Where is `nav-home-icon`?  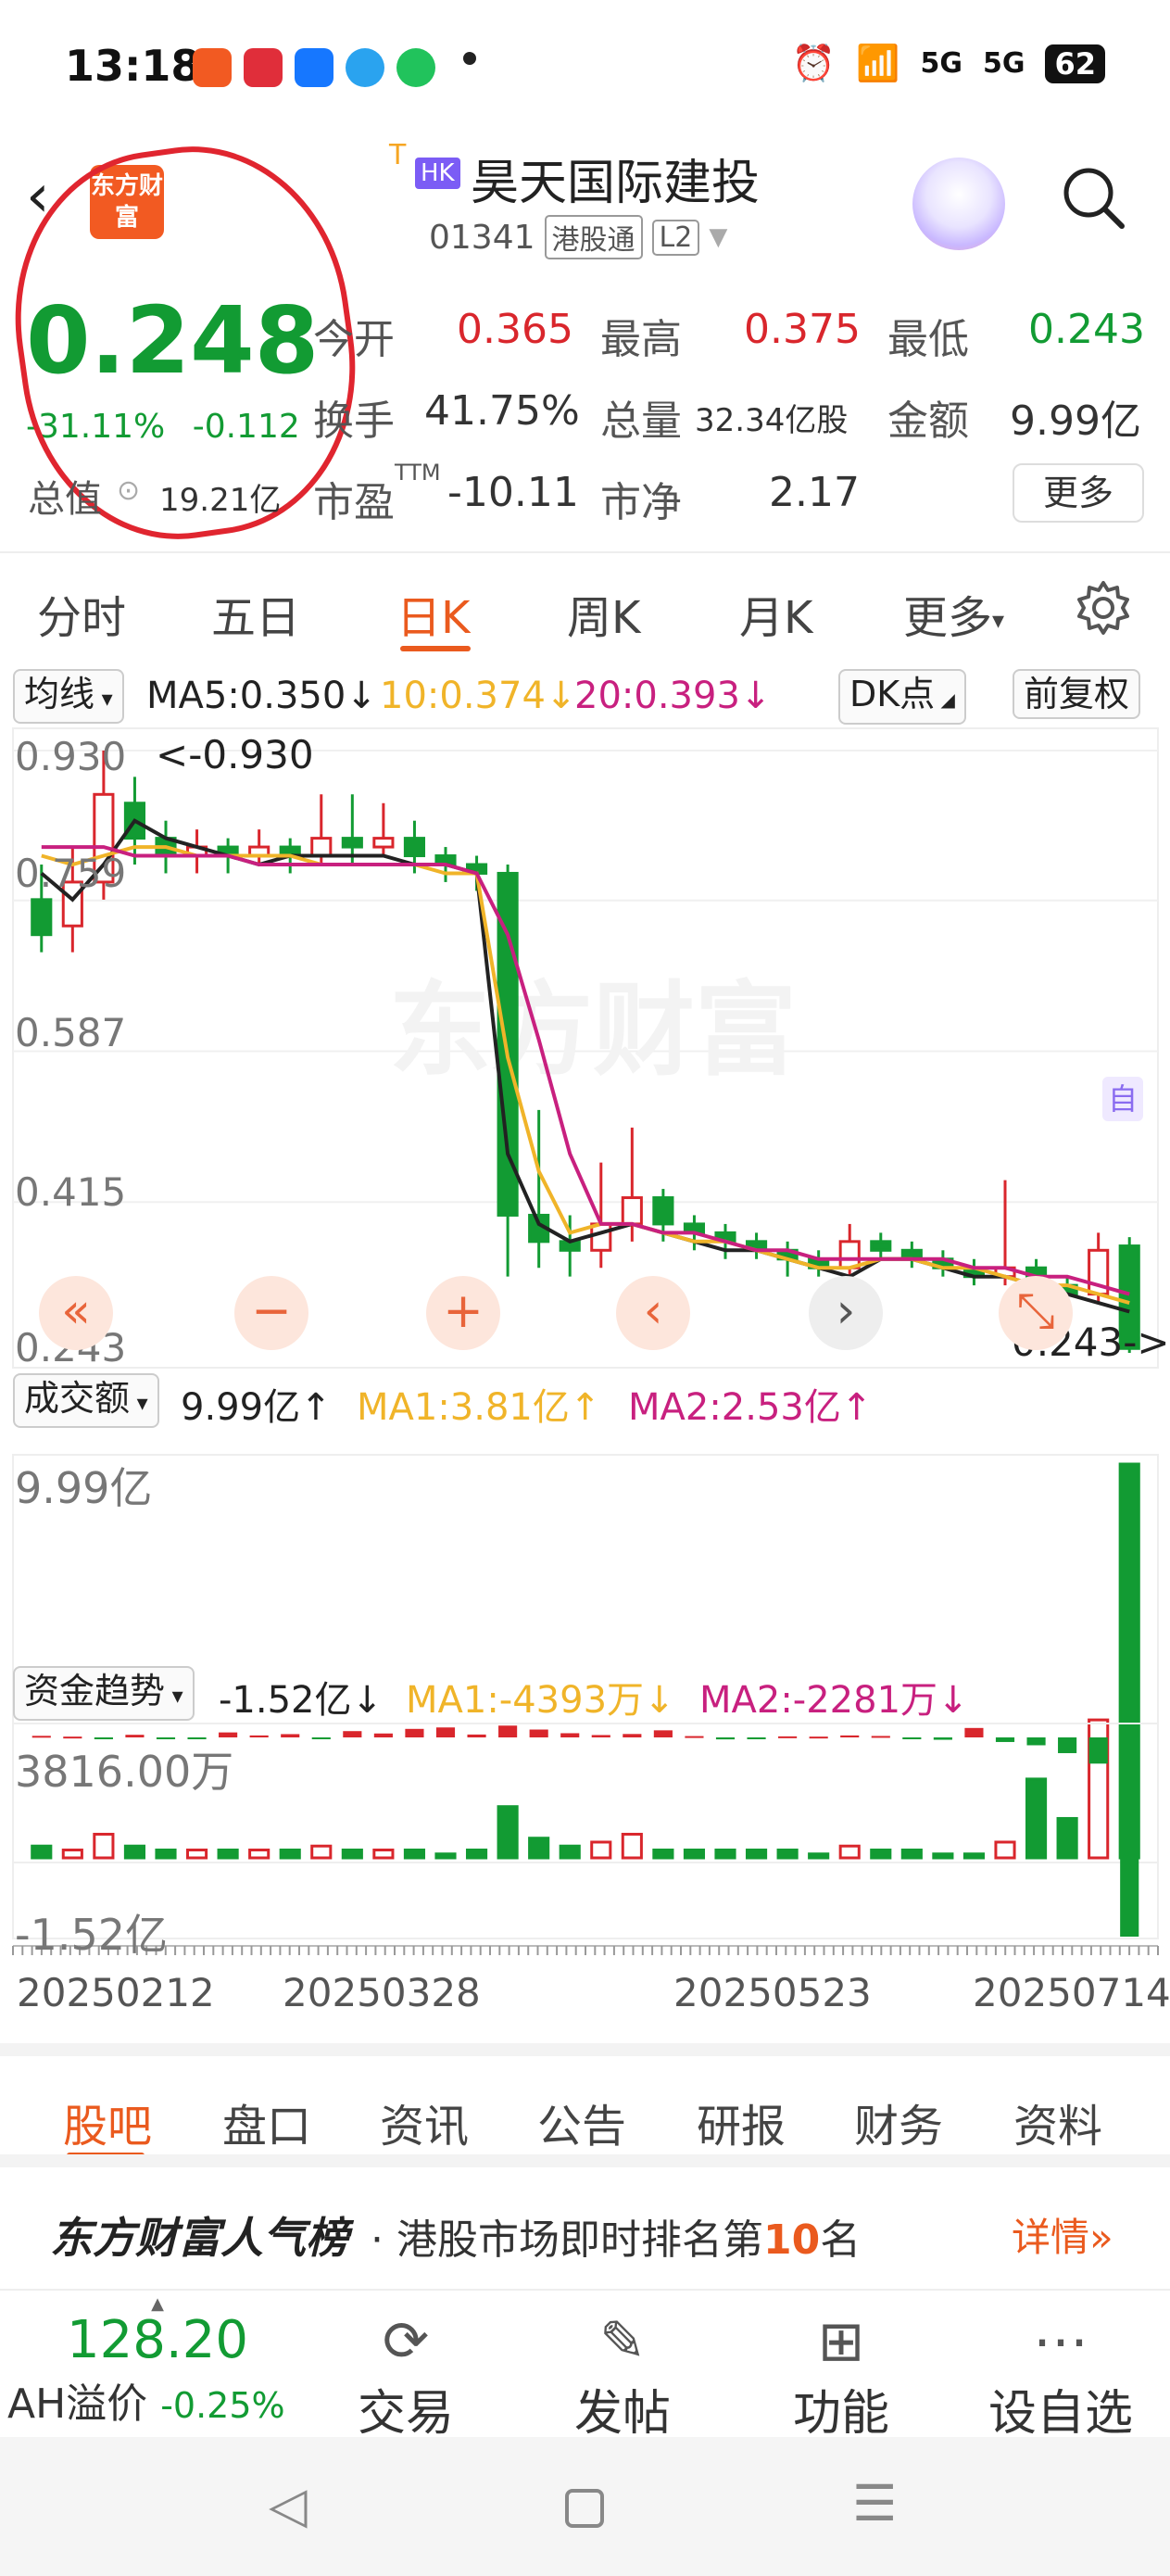 nav-home-icon is located at coordinates (584, 2508).